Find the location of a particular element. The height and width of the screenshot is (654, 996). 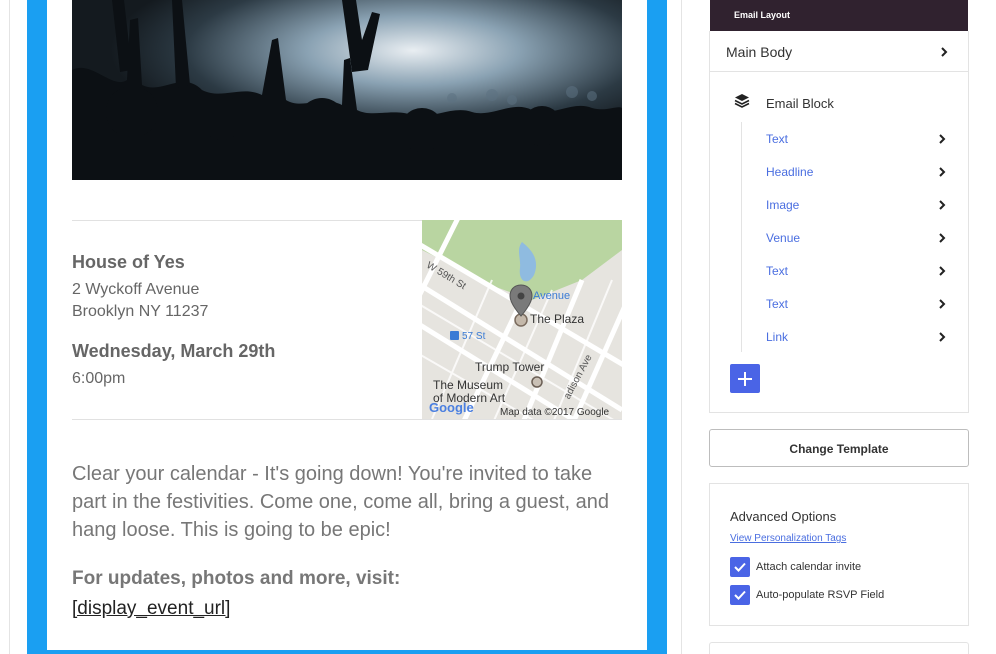

email-layout-title: Email Layout is located at coordinates (762, 15).